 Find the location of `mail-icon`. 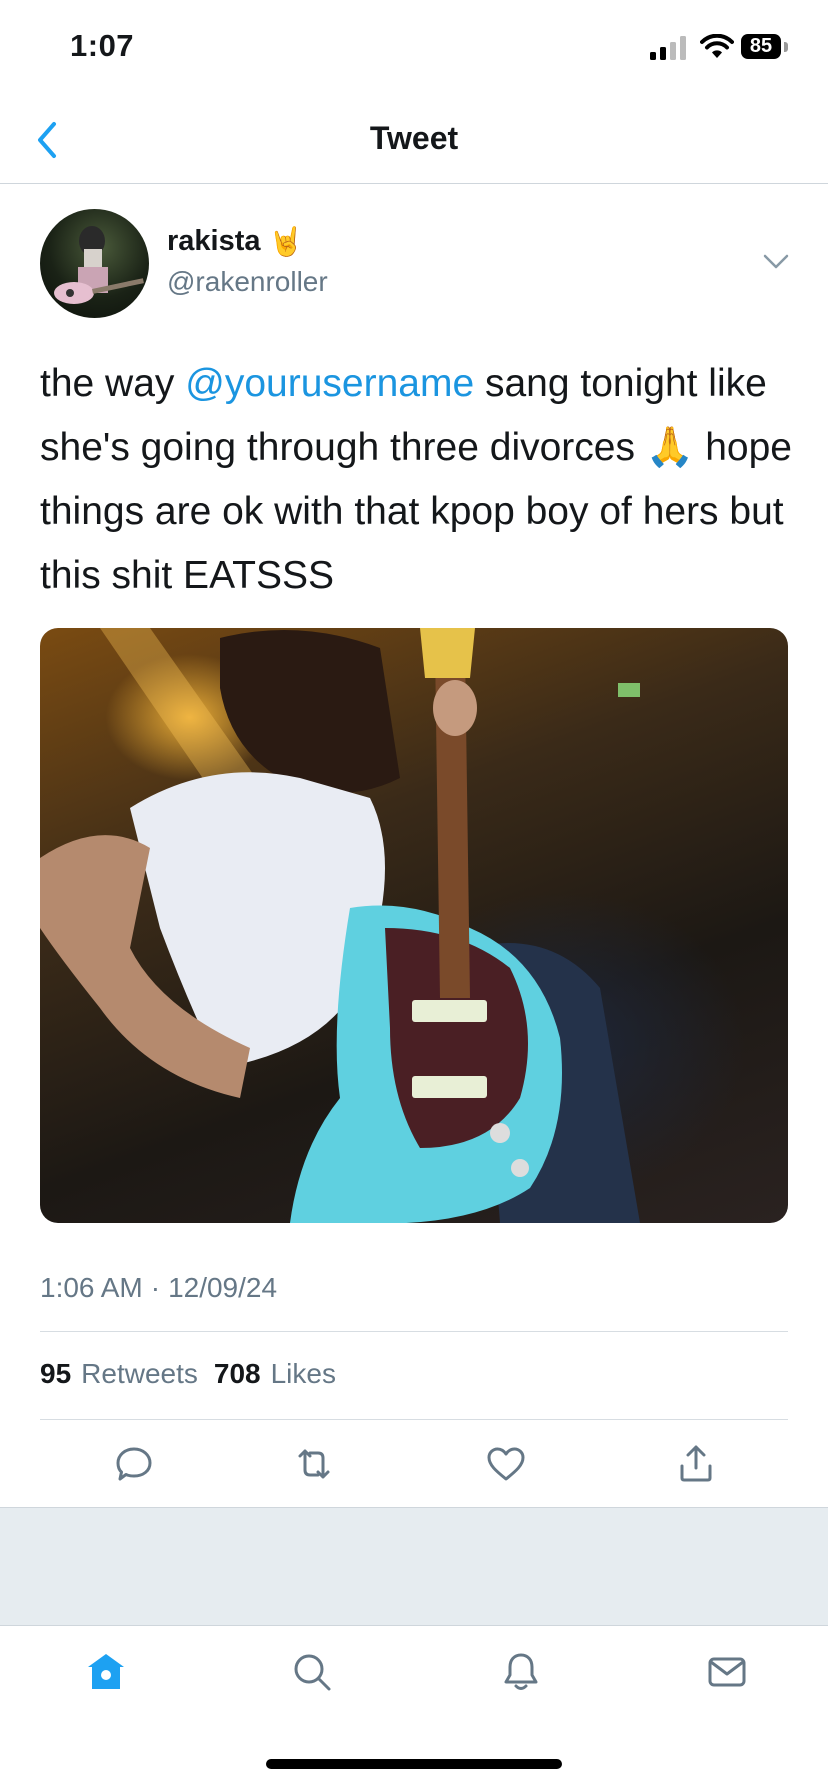

mail-icon is located at coordinates (727, 1672).